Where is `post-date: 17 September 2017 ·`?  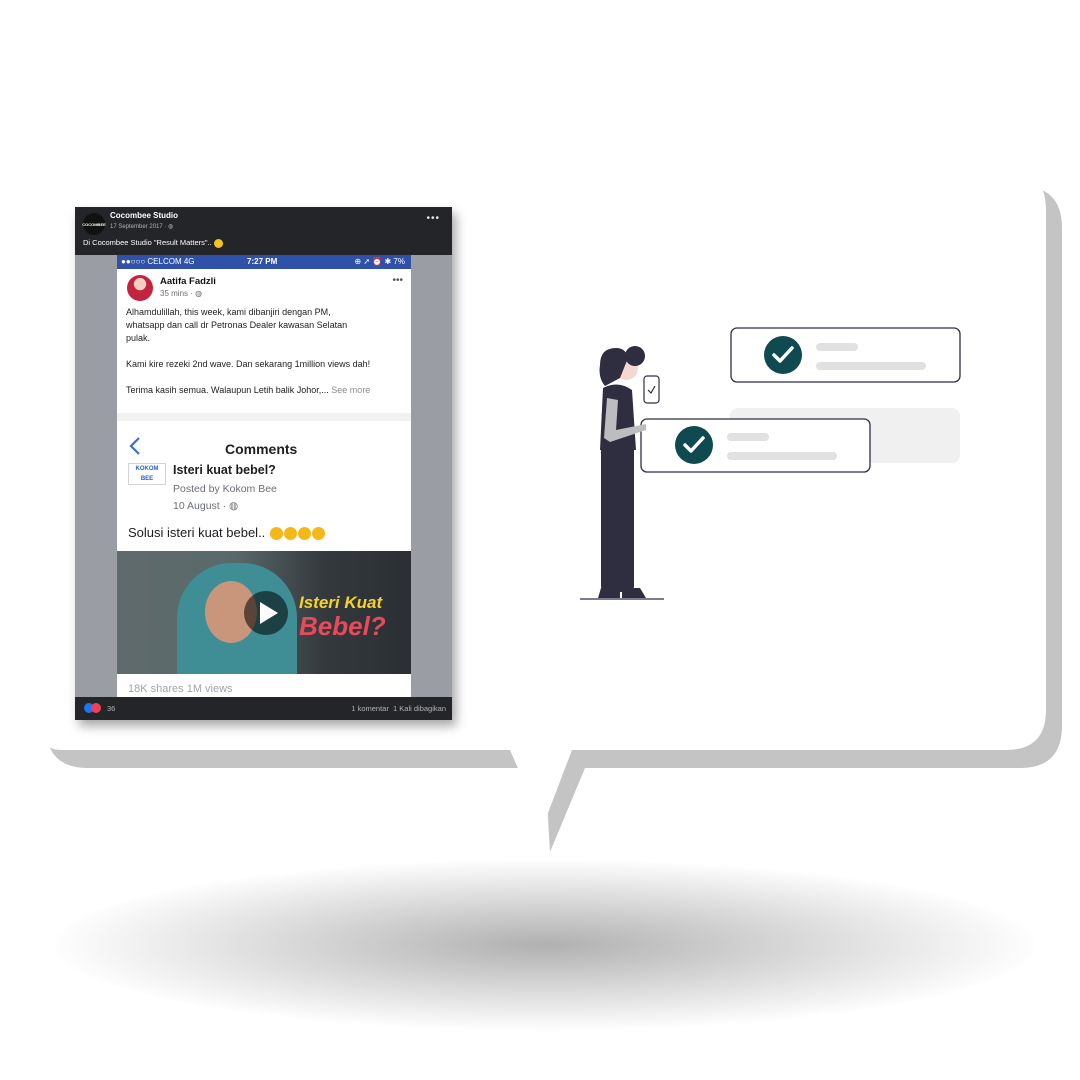 post-date: 17 September 2017 · is located at coordinates (139, 227).